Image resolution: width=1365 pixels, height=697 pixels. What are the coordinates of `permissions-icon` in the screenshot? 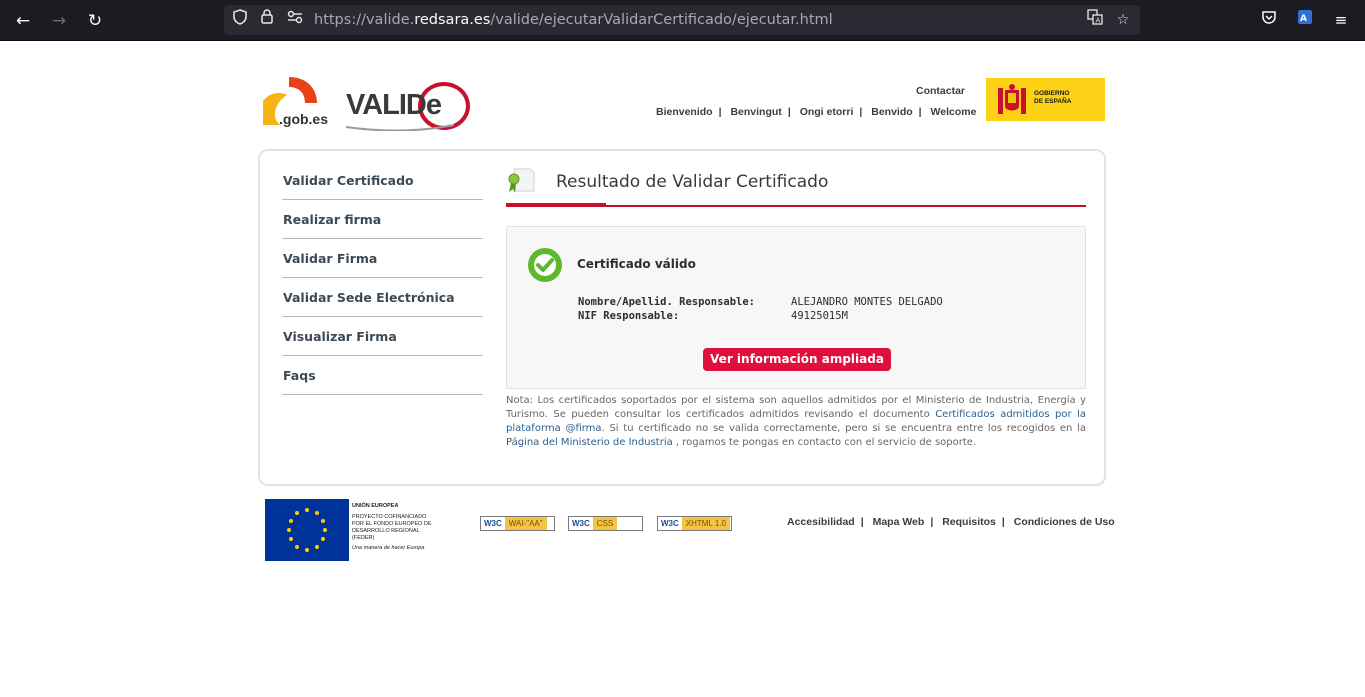 It's located at (295, 20).